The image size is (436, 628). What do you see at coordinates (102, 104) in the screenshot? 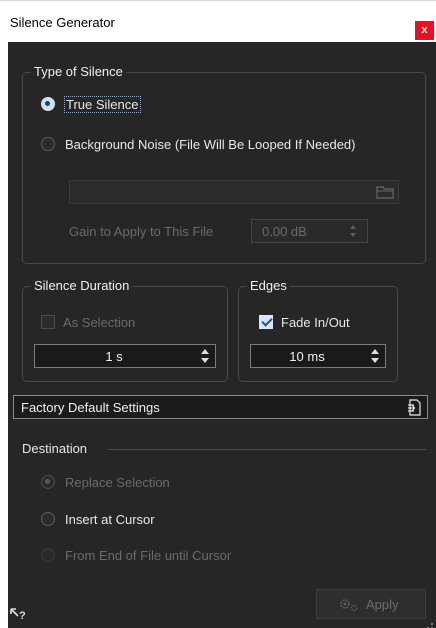
I see `true-silence-label: True Silence` at bounding box center [102, 104].